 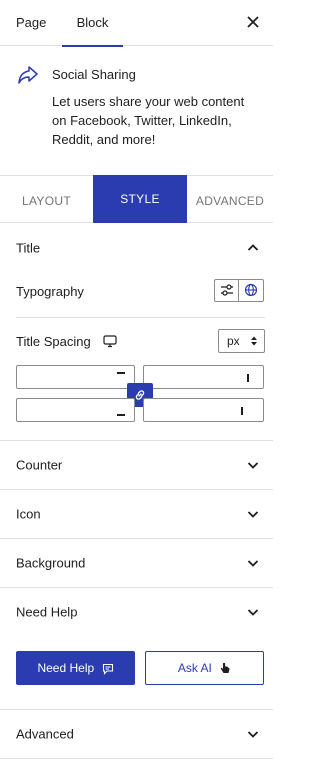 What do you see at coordinates (230, 199) in the screenshot?
I see `tab-advanced: ADVANCED` at bounding box center [230, 199].